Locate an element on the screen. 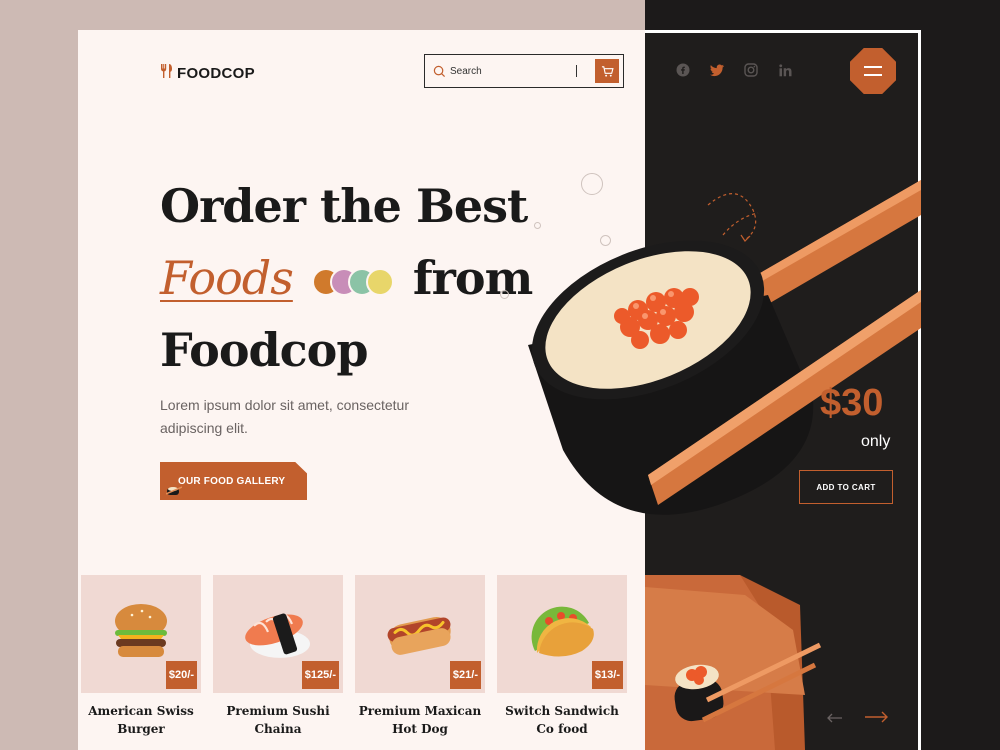 The height and width of the screenshot is (750, 1000). product-price: $13/- is located at coordinates (607, 675).